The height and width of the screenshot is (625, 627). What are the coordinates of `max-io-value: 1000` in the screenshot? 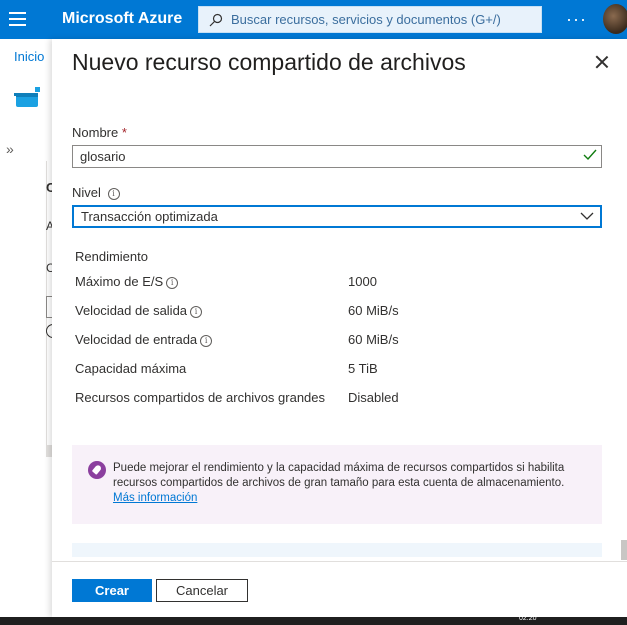 It's located at (362, 281).